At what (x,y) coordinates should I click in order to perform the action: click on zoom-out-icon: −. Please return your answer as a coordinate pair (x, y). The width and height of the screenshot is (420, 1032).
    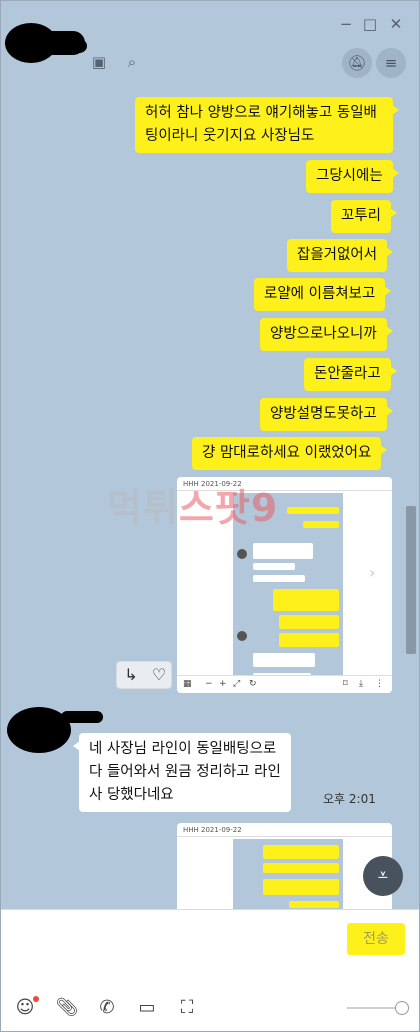
    Looking at the image, I should click on (209, 684).